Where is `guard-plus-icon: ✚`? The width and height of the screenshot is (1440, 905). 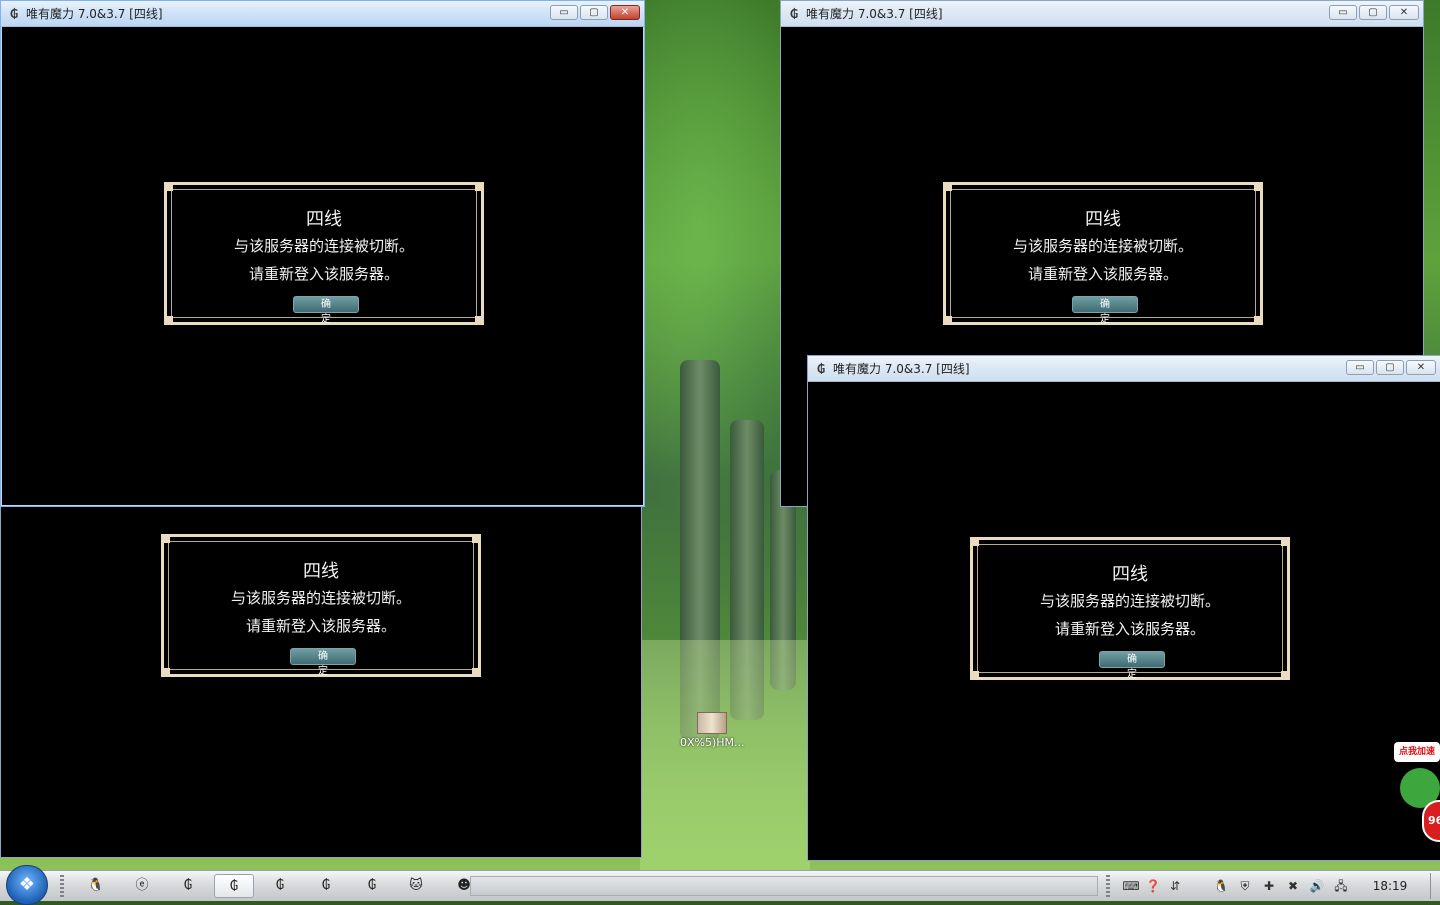 guard-plus-icon: ✚ is located at coordinates (1269, 886).